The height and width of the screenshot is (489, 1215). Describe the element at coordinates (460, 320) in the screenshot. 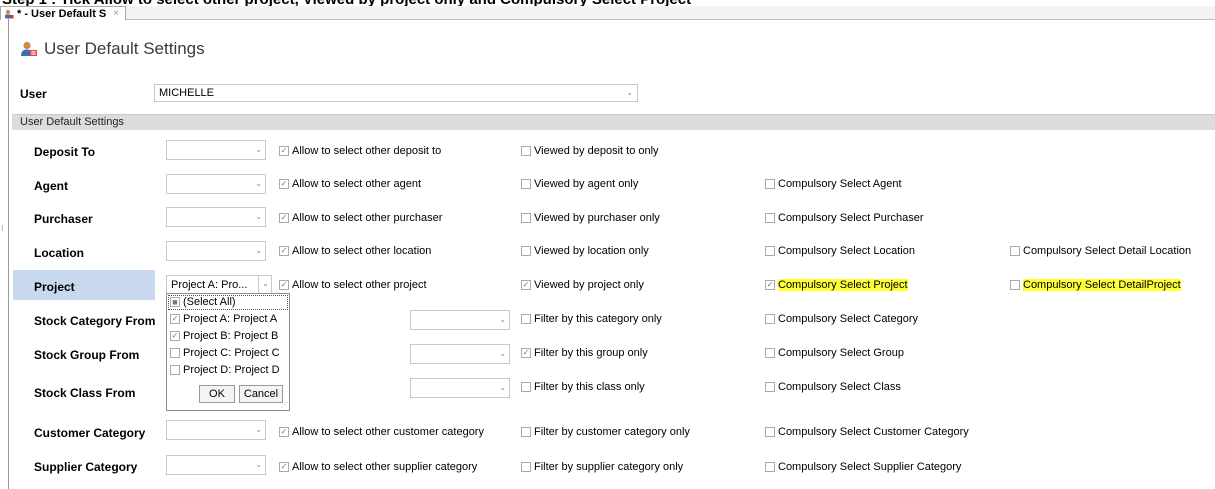

I see `stock-category-to-combobox: ⌄` at that location.